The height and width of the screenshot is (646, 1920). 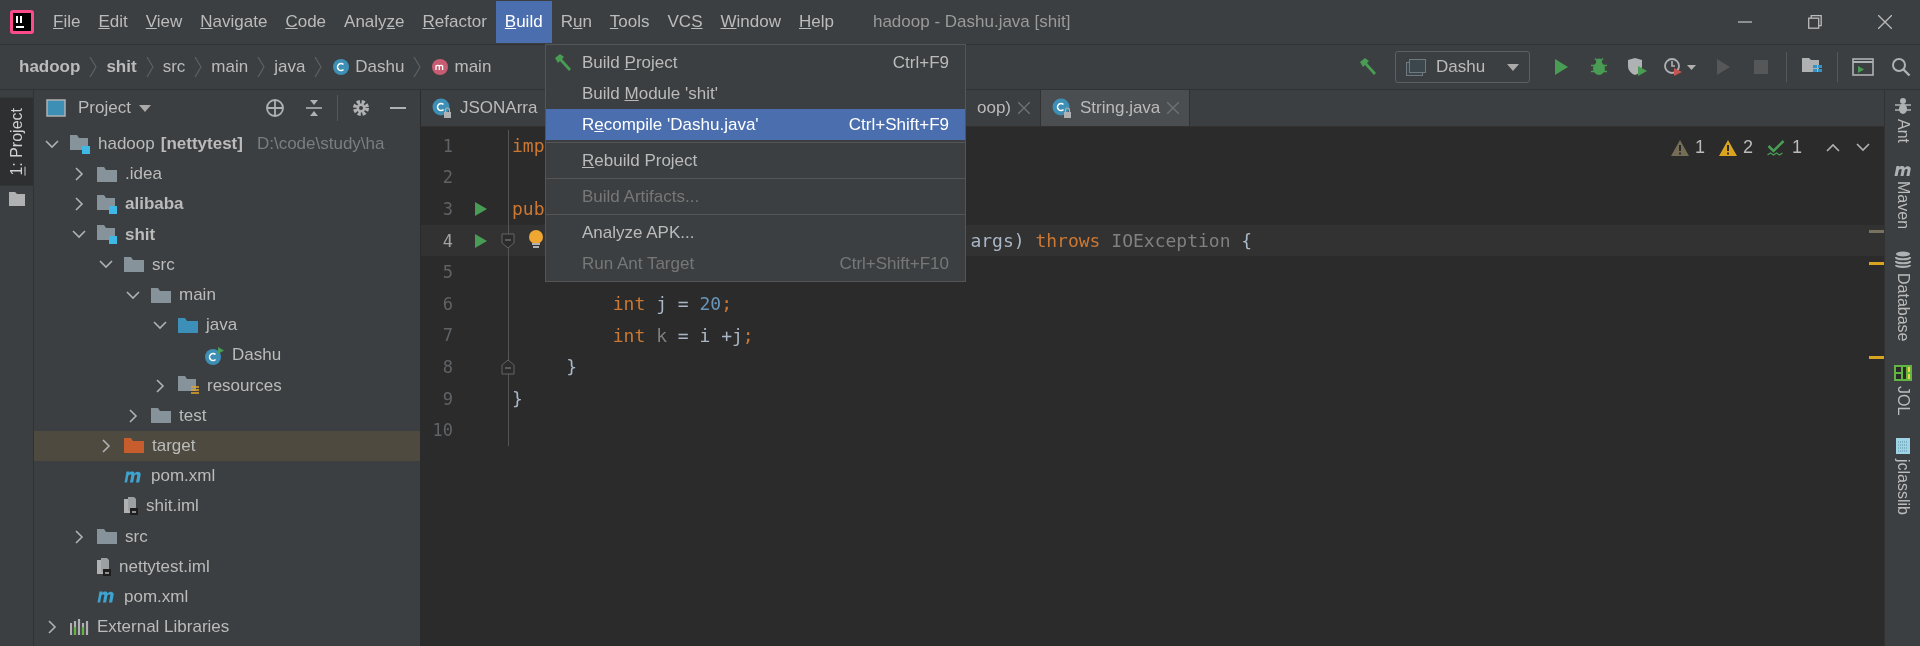 I want to click on breadcrumb: shit, so click(x=121, y=67).